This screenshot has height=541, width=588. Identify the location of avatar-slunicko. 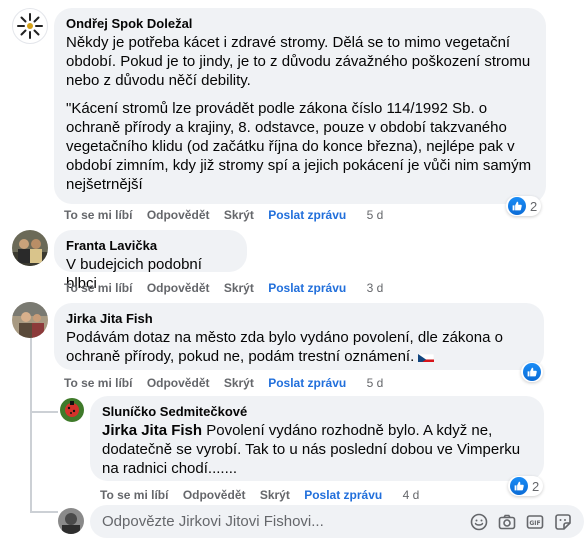
(72, 410).